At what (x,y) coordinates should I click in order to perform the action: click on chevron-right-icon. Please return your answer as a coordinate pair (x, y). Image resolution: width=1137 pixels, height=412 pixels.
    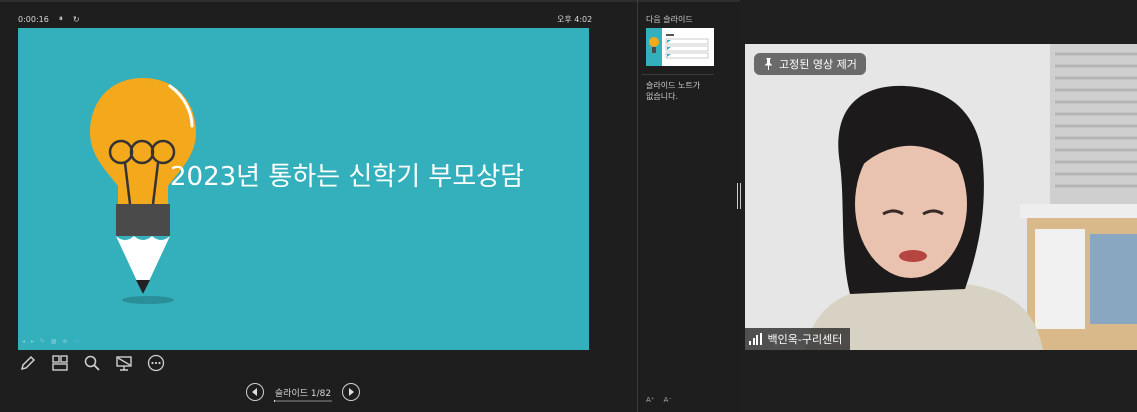
    Looking at the image, I should click on (351, 392).